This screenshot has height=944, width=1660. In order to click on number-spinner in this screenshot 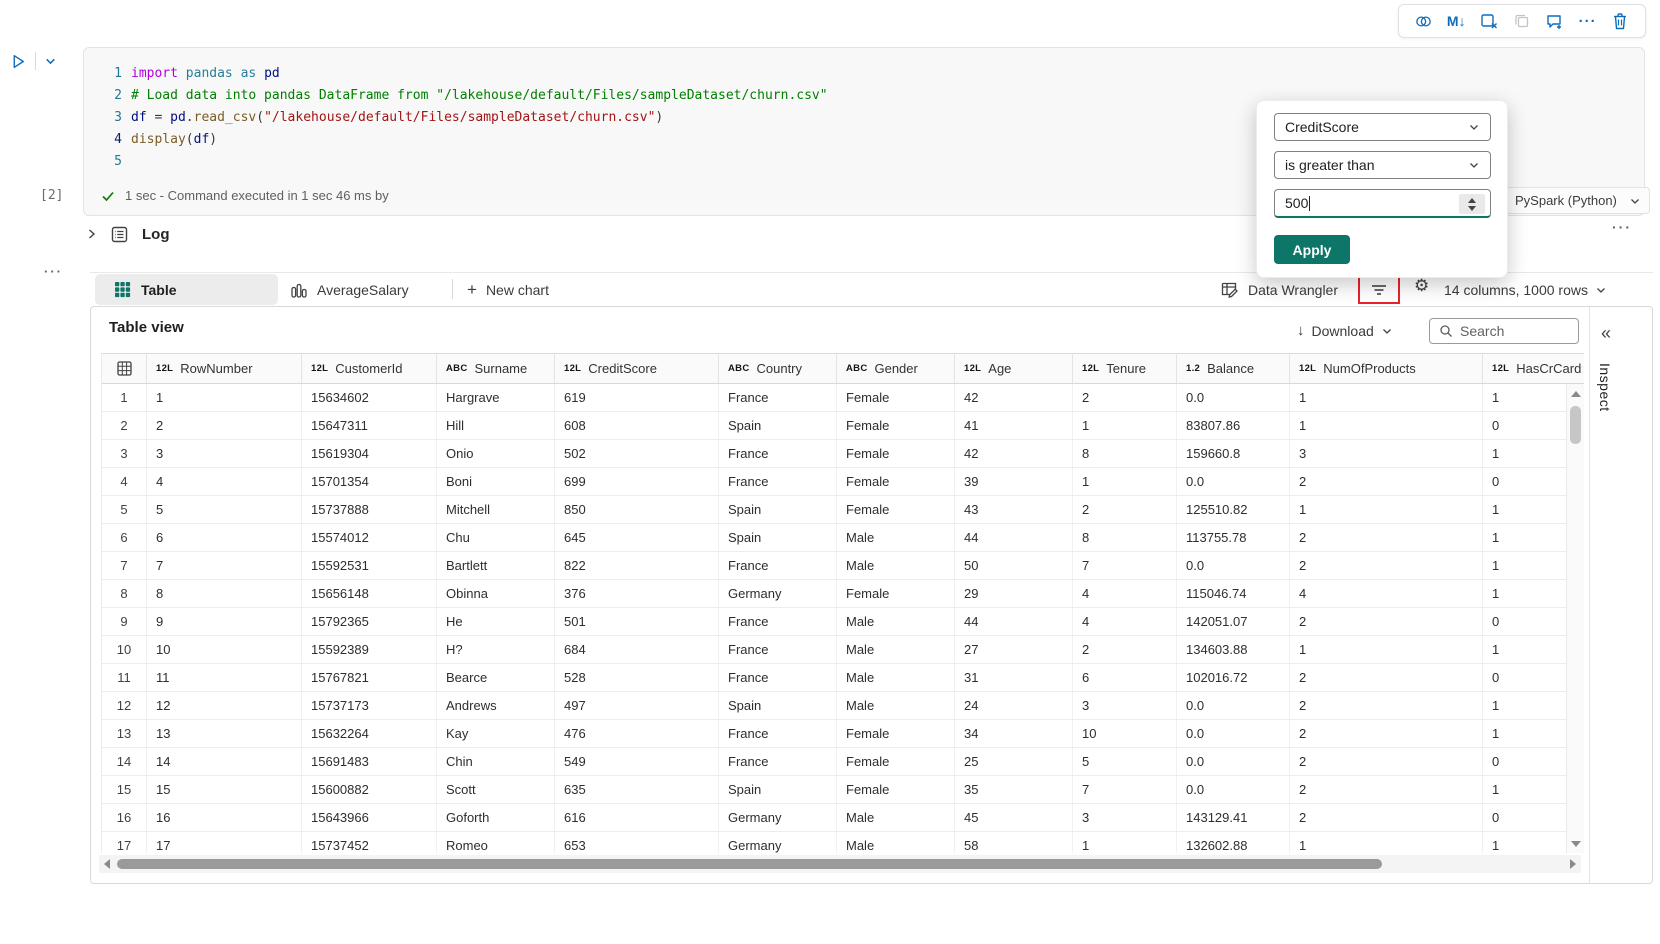, I will do `click(1472, 204)`.